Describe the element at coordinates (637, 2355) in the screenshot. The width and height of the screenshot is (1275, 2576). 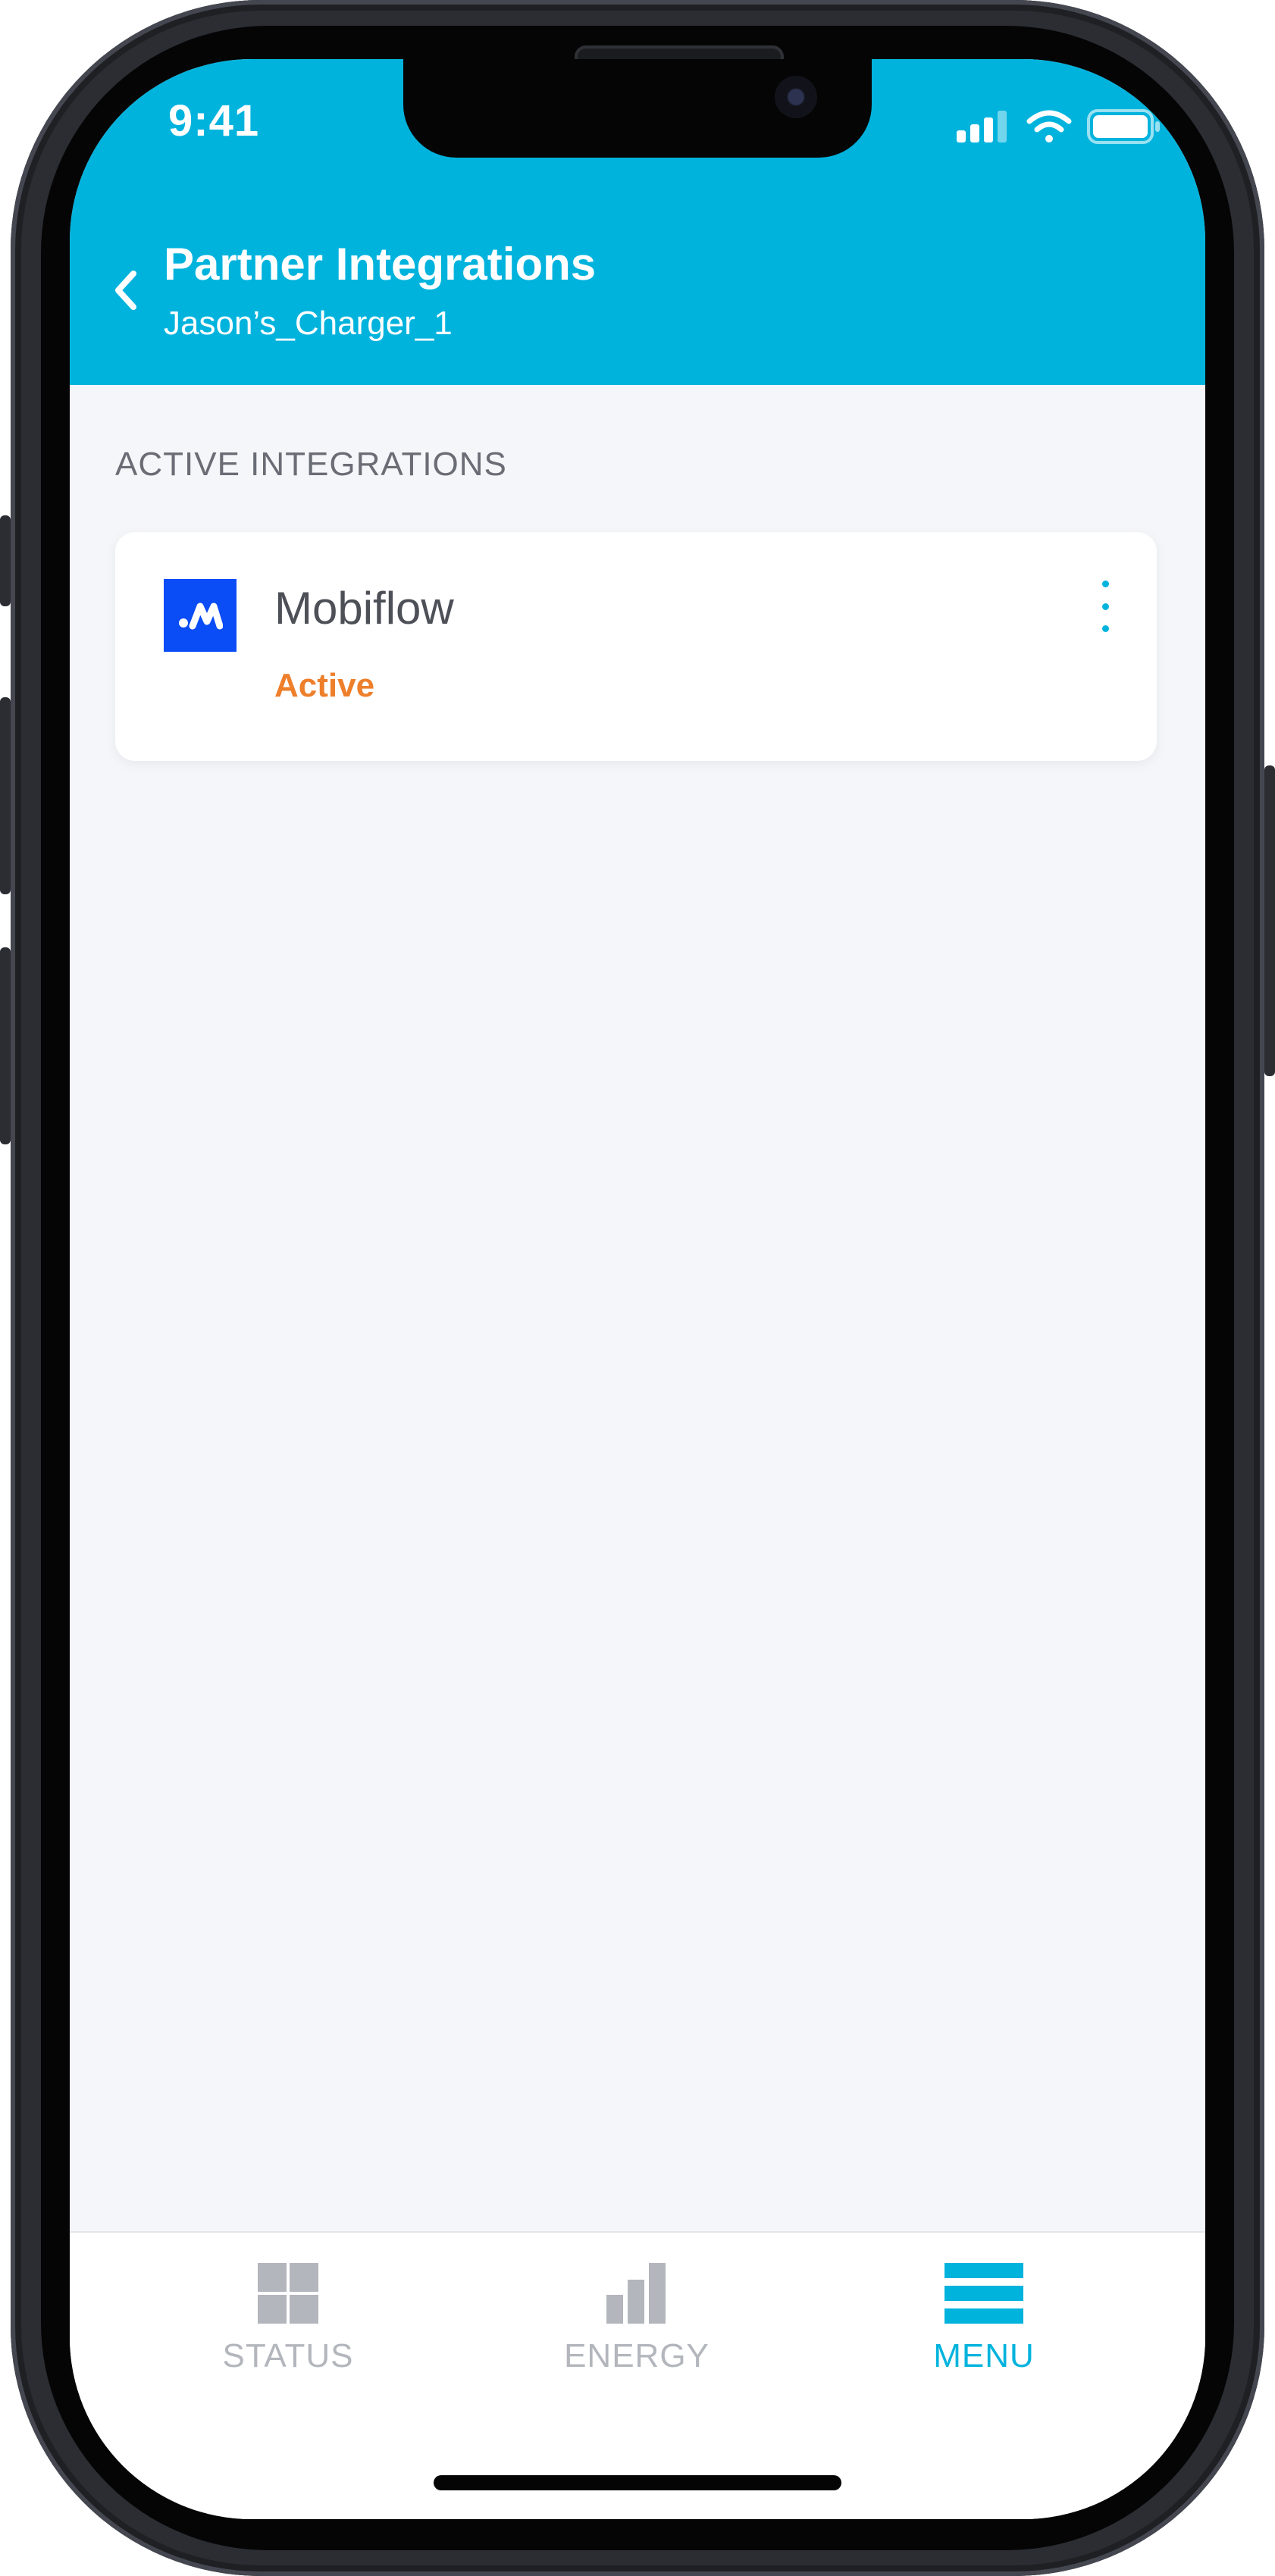
I see `tab-label-energy: ENERGY` at that location.